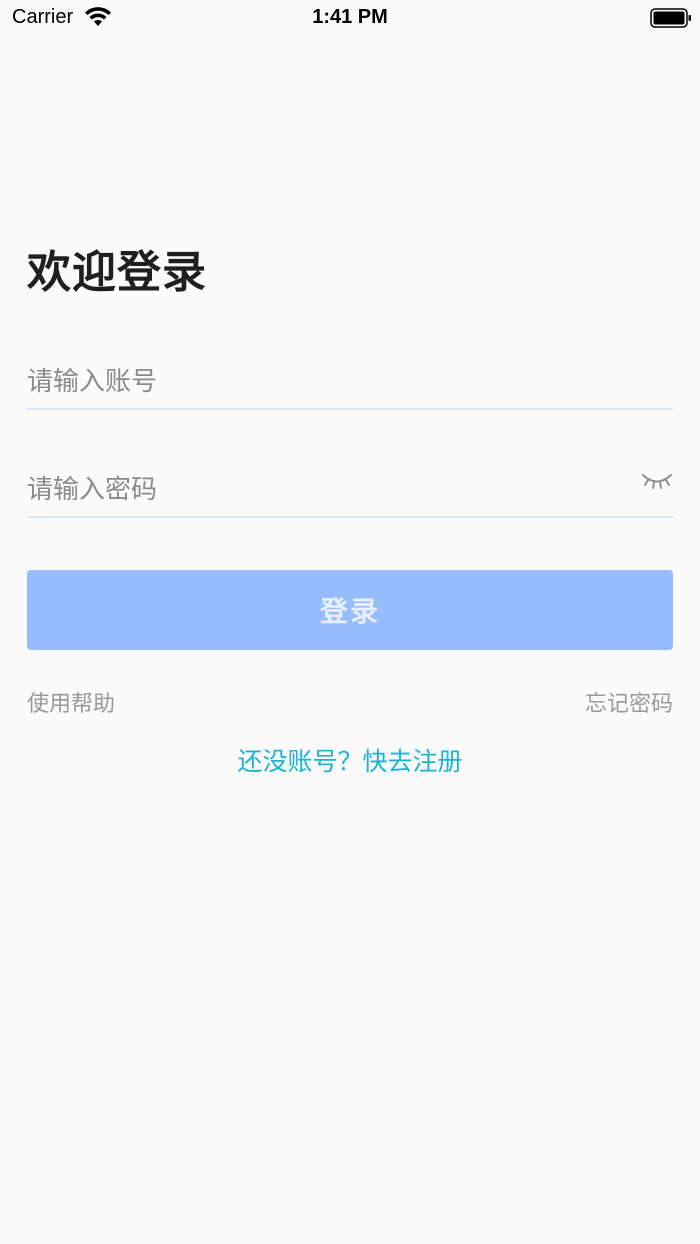 This screenshot has height=1244, width=700. I want to click on forgot-password-link: 忘记密码, so click(629, 702).